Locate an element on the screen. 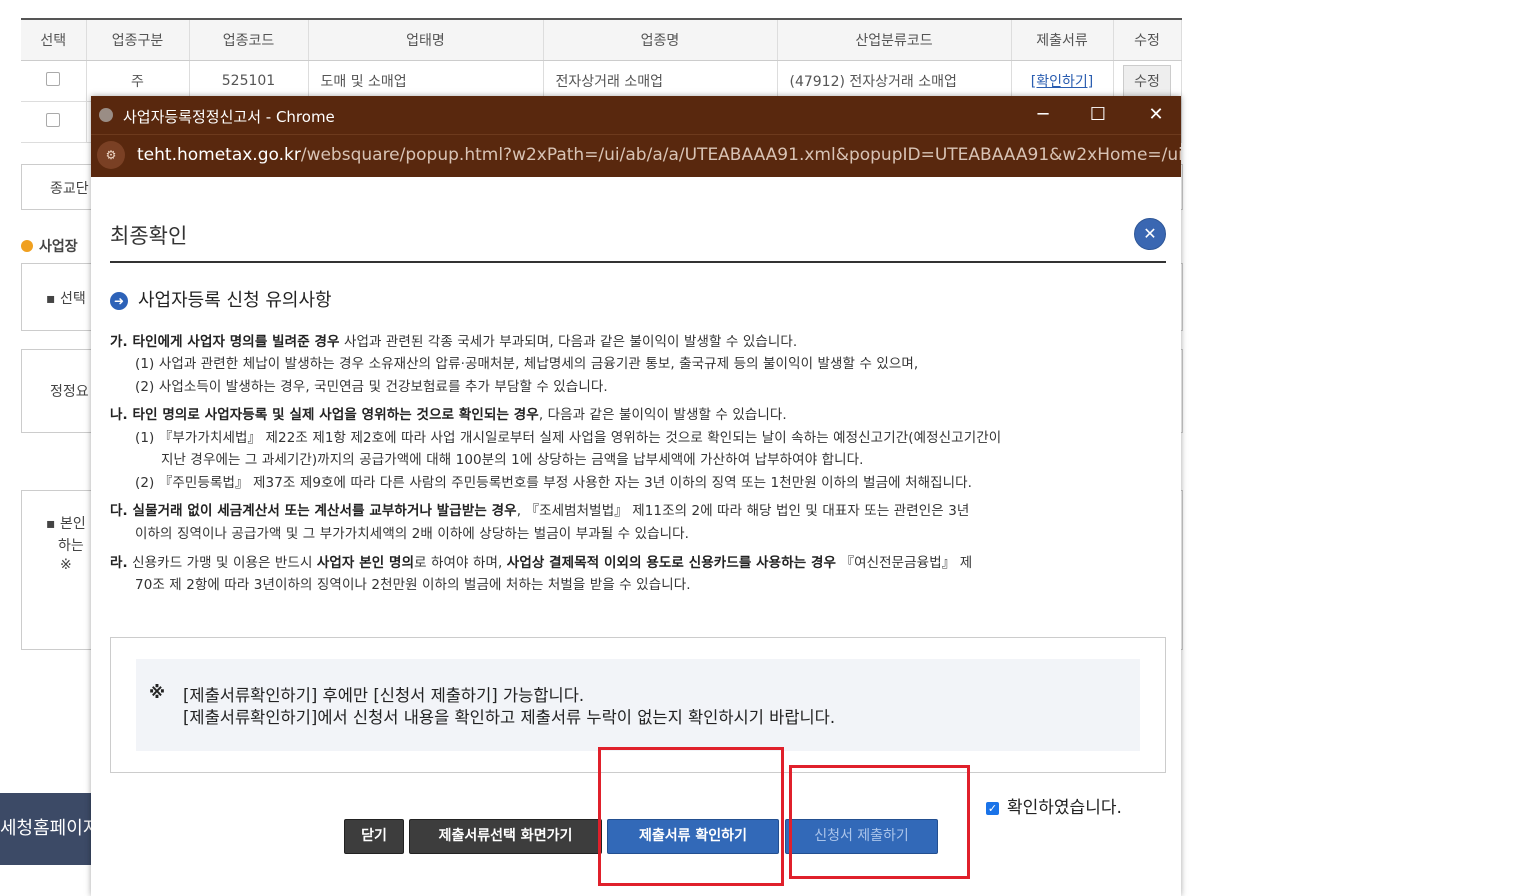  info-mark-icon: ※ is located at coordinates (157, 692).